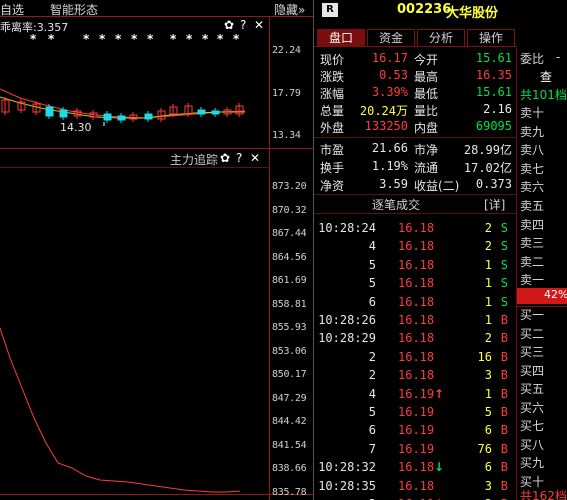 This screenshot has width=567, height=500. I want to click on trade-row: 10:28:24 16.18 2 S, so click(416, 229).